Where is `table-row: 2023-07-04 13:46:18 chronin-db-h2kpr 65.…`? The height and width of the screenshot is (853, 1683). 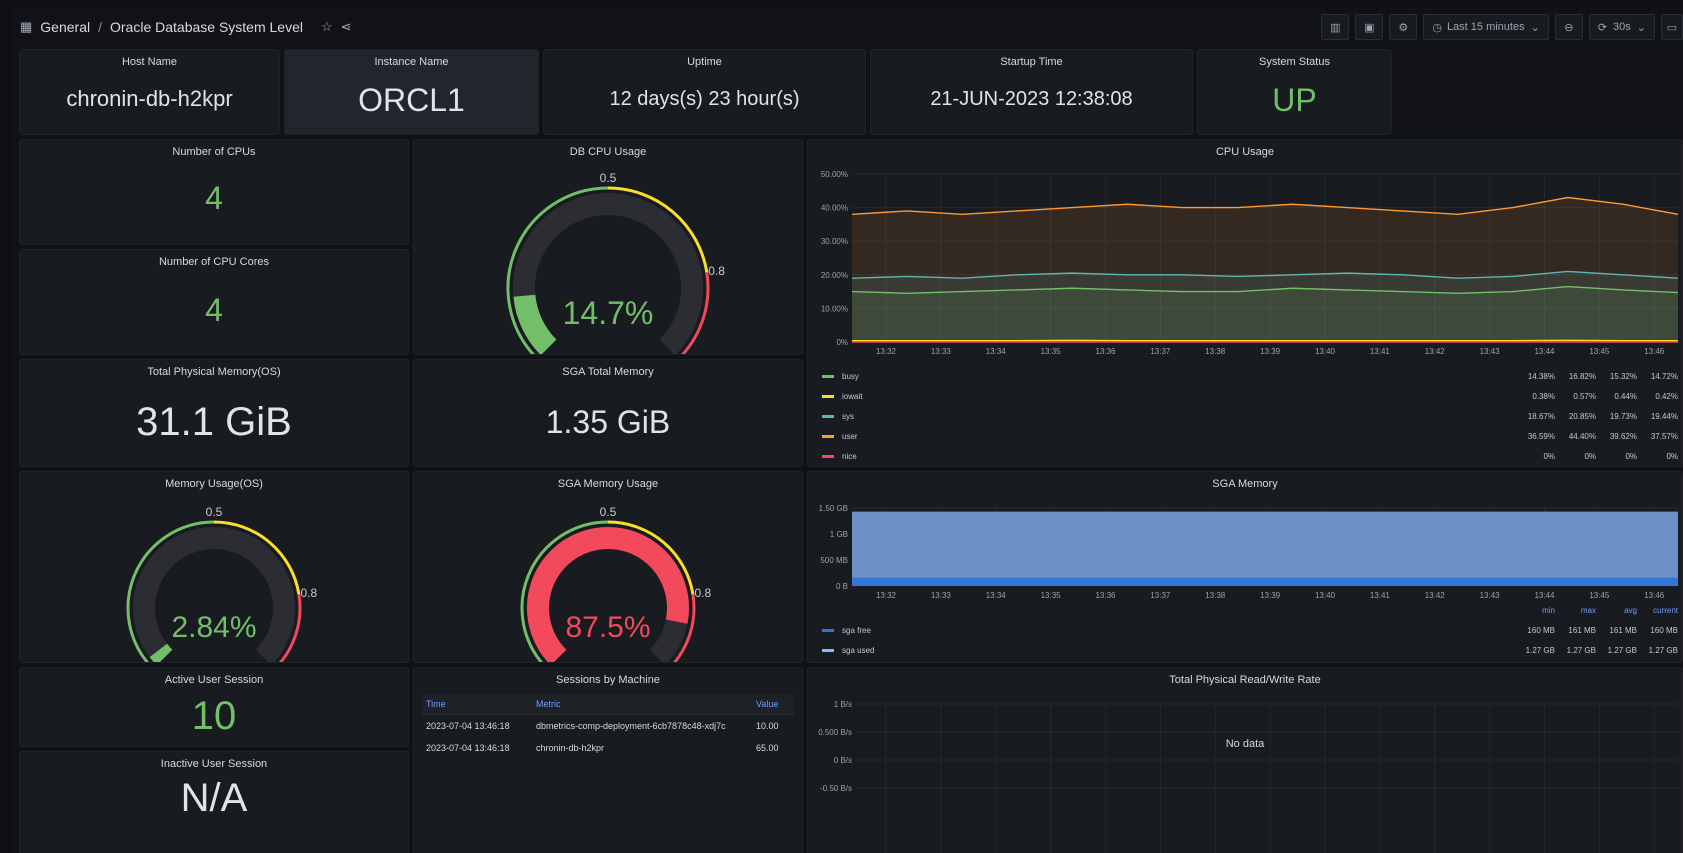
table-row: 2023-07-04 13:46:18 chronin-db-h2kpr 65.… is located at coordinates (608, 748).